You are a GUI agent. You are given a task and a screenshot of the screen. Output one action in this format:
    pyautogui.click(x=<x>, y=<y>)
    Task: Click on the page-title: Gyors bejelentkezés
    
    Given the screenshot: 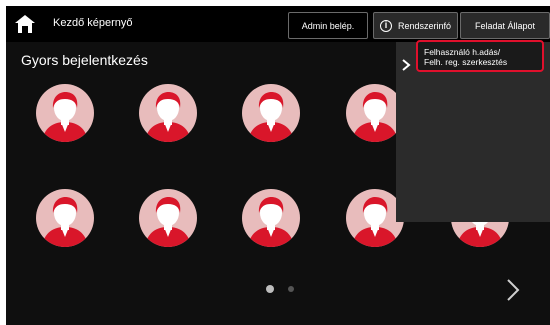 What is the action you would take?
    pyautogui.click(x=84, y=60)
    